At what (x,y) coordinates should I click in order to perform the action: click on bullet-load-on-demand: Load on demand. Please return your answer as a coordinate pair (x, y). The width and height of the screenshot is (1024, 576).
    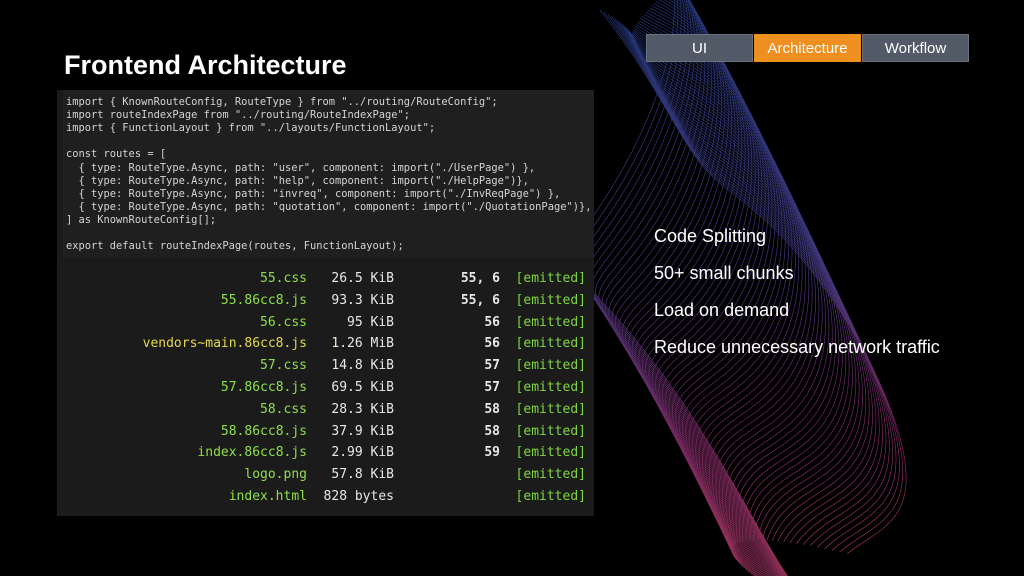
    Looking at the image, I should click on (722, 310).